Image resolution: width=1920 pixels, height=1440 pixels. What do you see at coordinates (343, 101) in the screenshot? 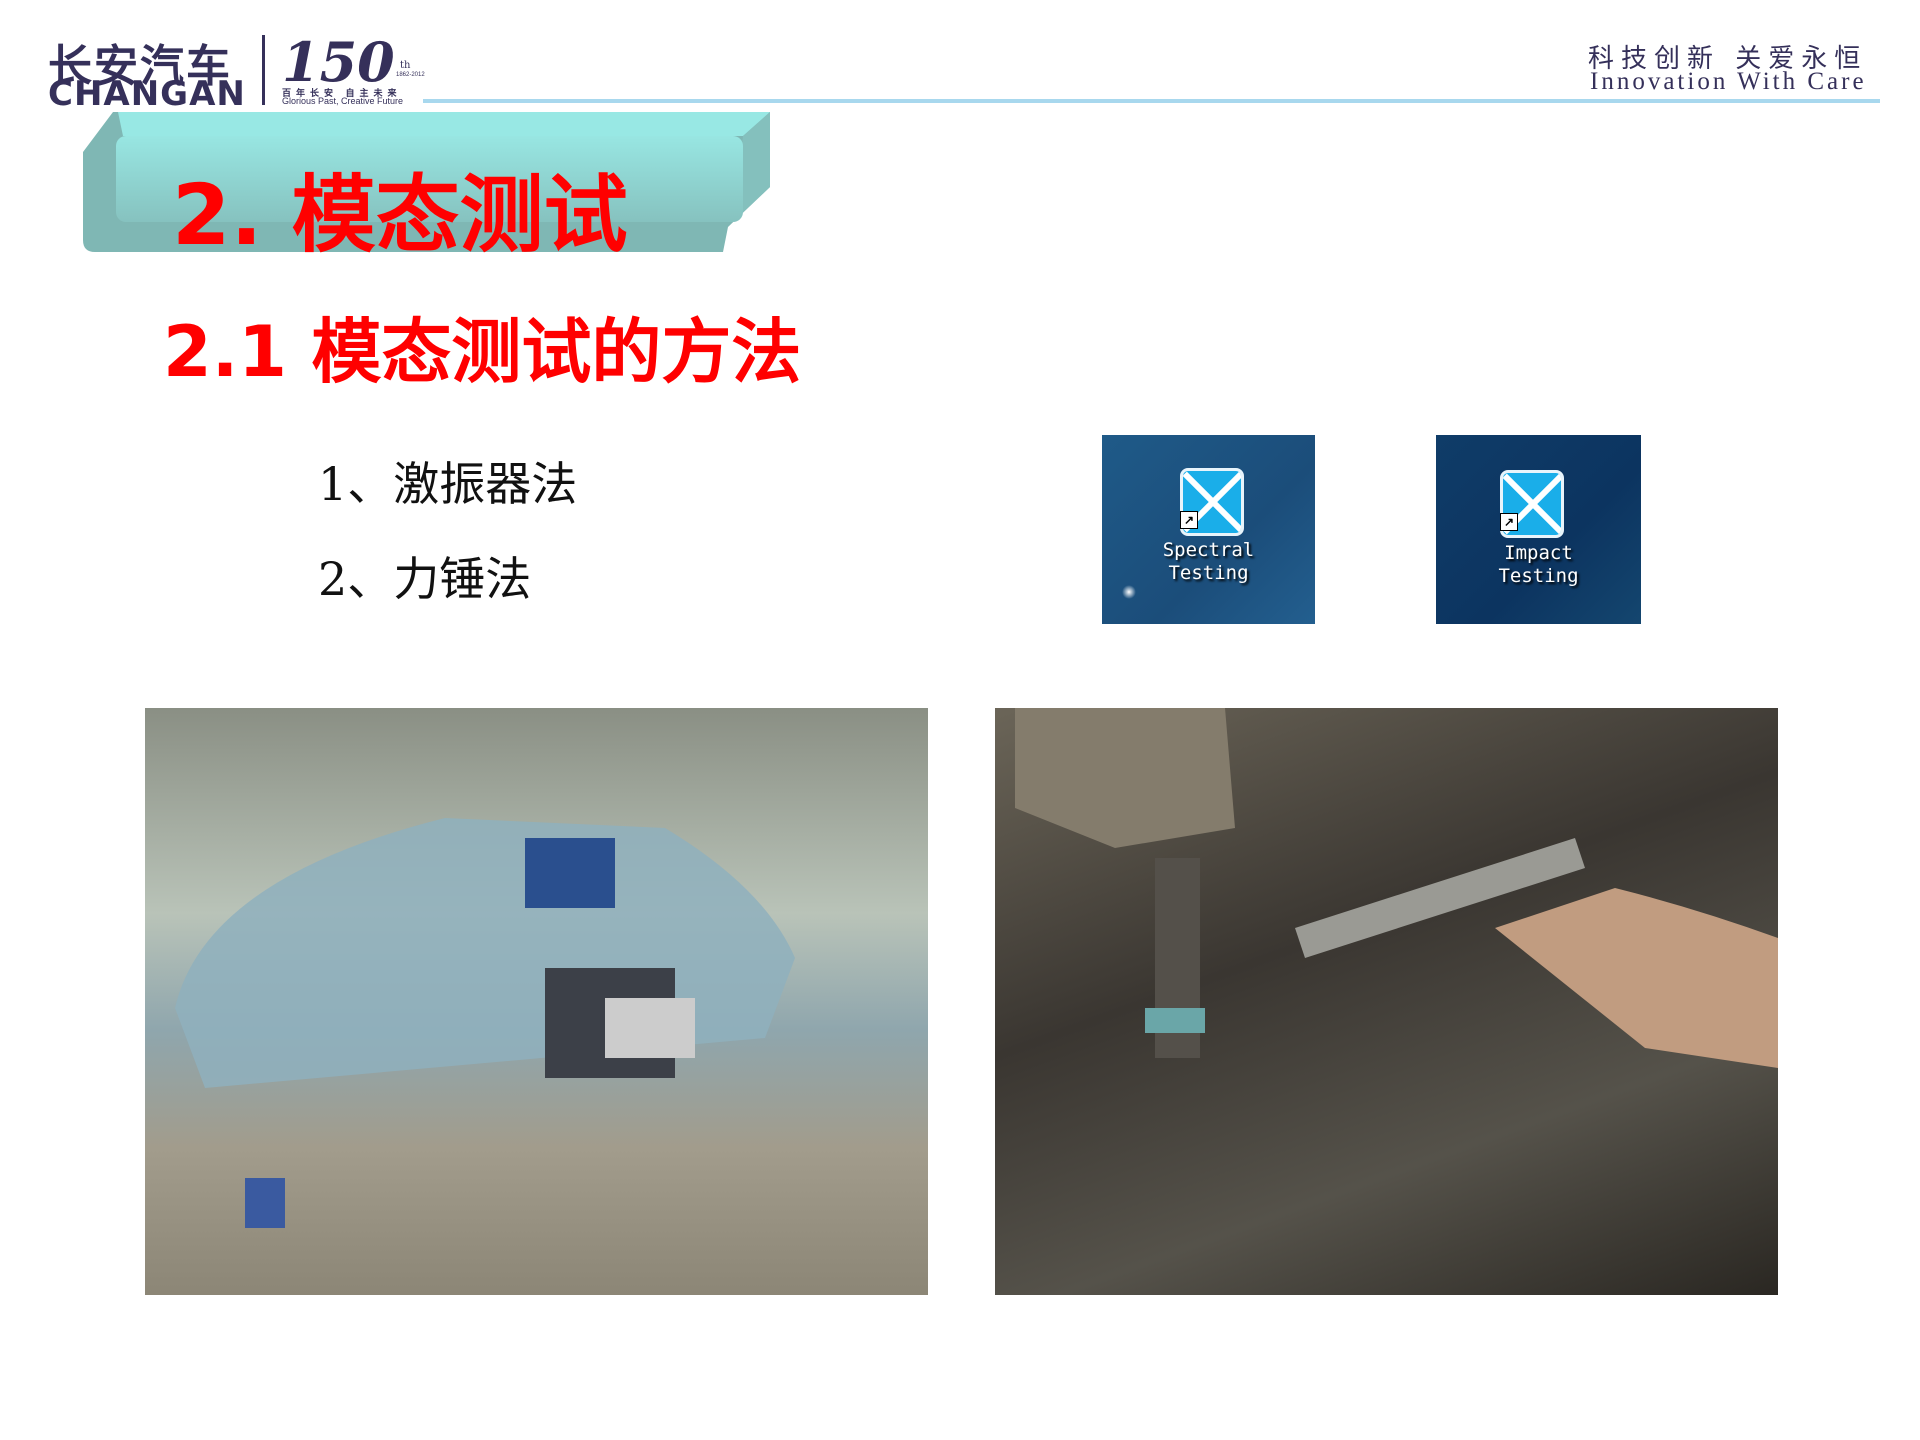
I see `anniversary-slogan-en: Glorious Past, Creative Future` at bounding box center [343, 101].